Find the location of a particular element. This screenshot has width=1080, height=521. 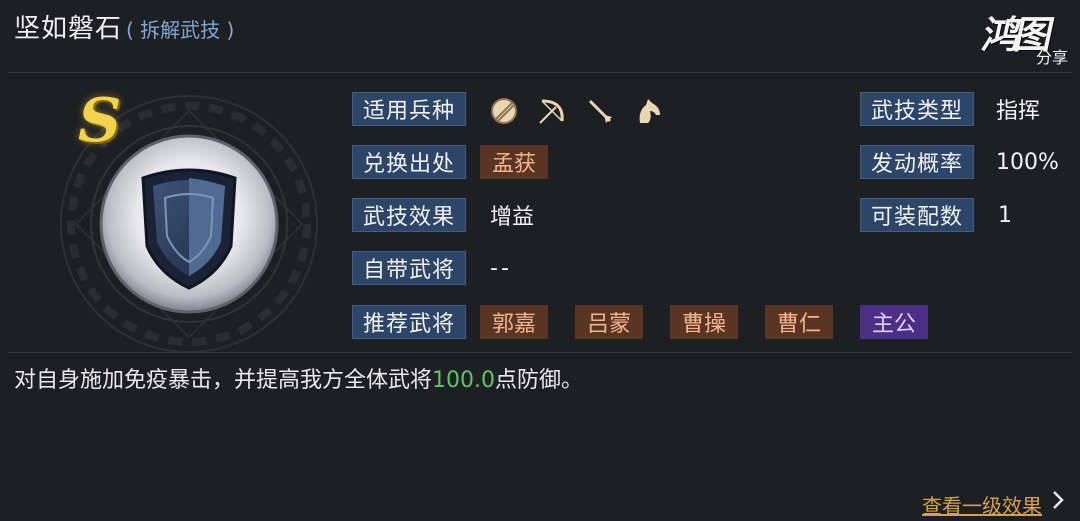

skill-description: 对自身施加免疫暴击，并提高我方全体武将100.0点防御。 is located at coordinates (298, 378).